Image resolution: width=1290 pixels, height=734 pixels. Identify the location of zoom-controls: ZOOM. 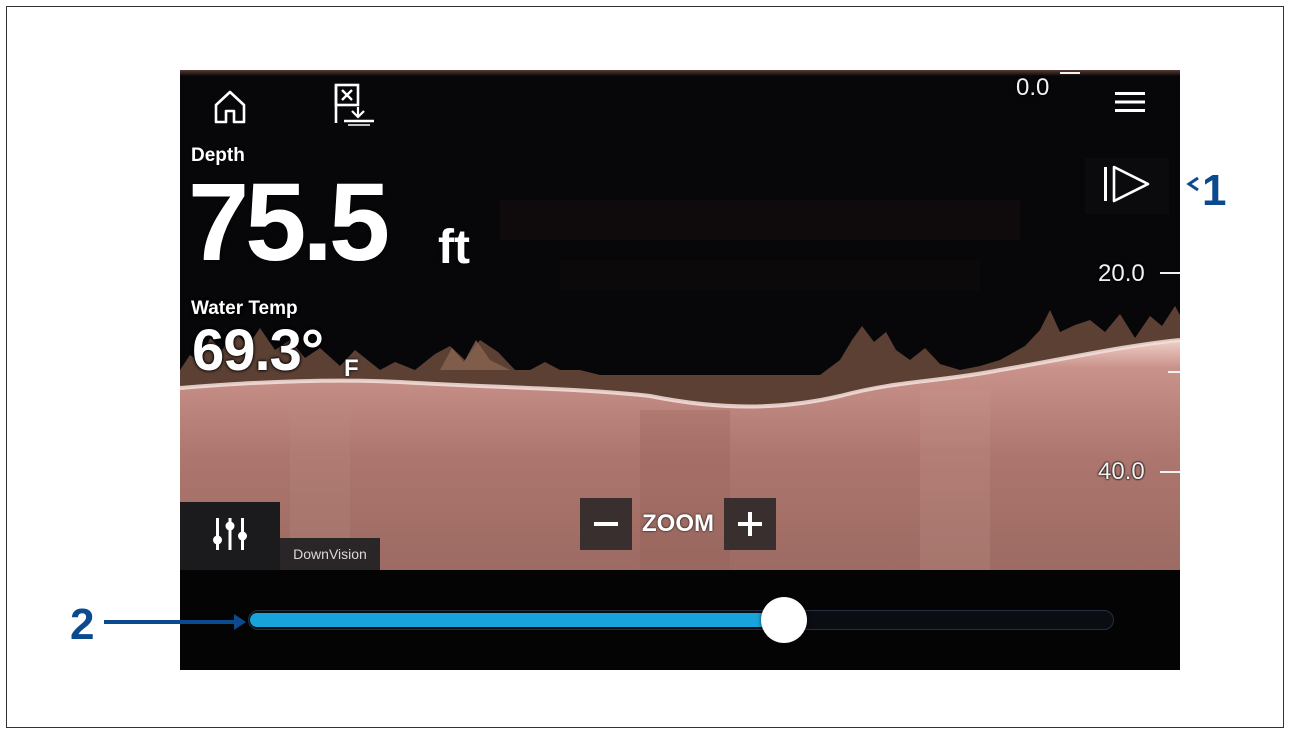
(678, 524).